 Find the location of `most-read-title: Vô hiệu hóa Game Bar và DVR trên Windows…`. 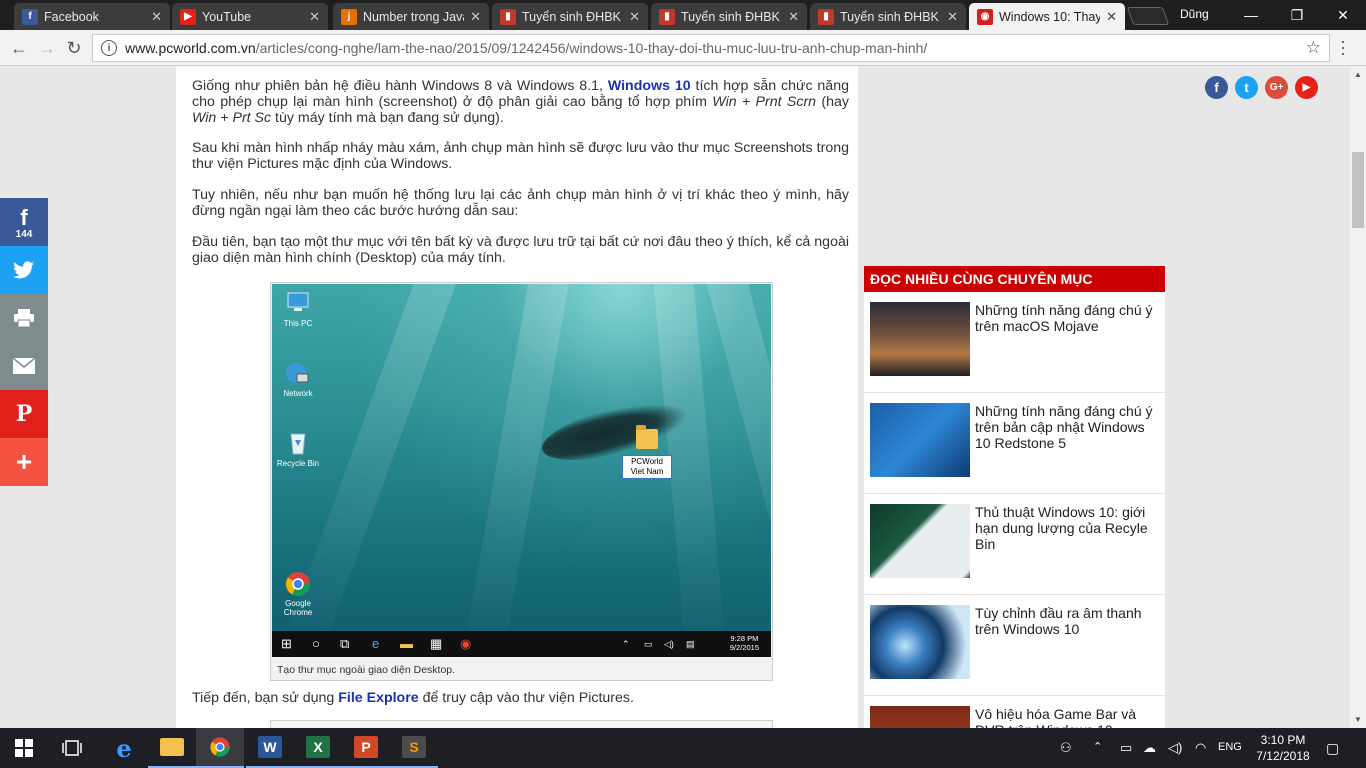

most-read-title: Vô hiệu hóa Game Bar và DVR trên Windows… is located at coordinates (1067, 717).